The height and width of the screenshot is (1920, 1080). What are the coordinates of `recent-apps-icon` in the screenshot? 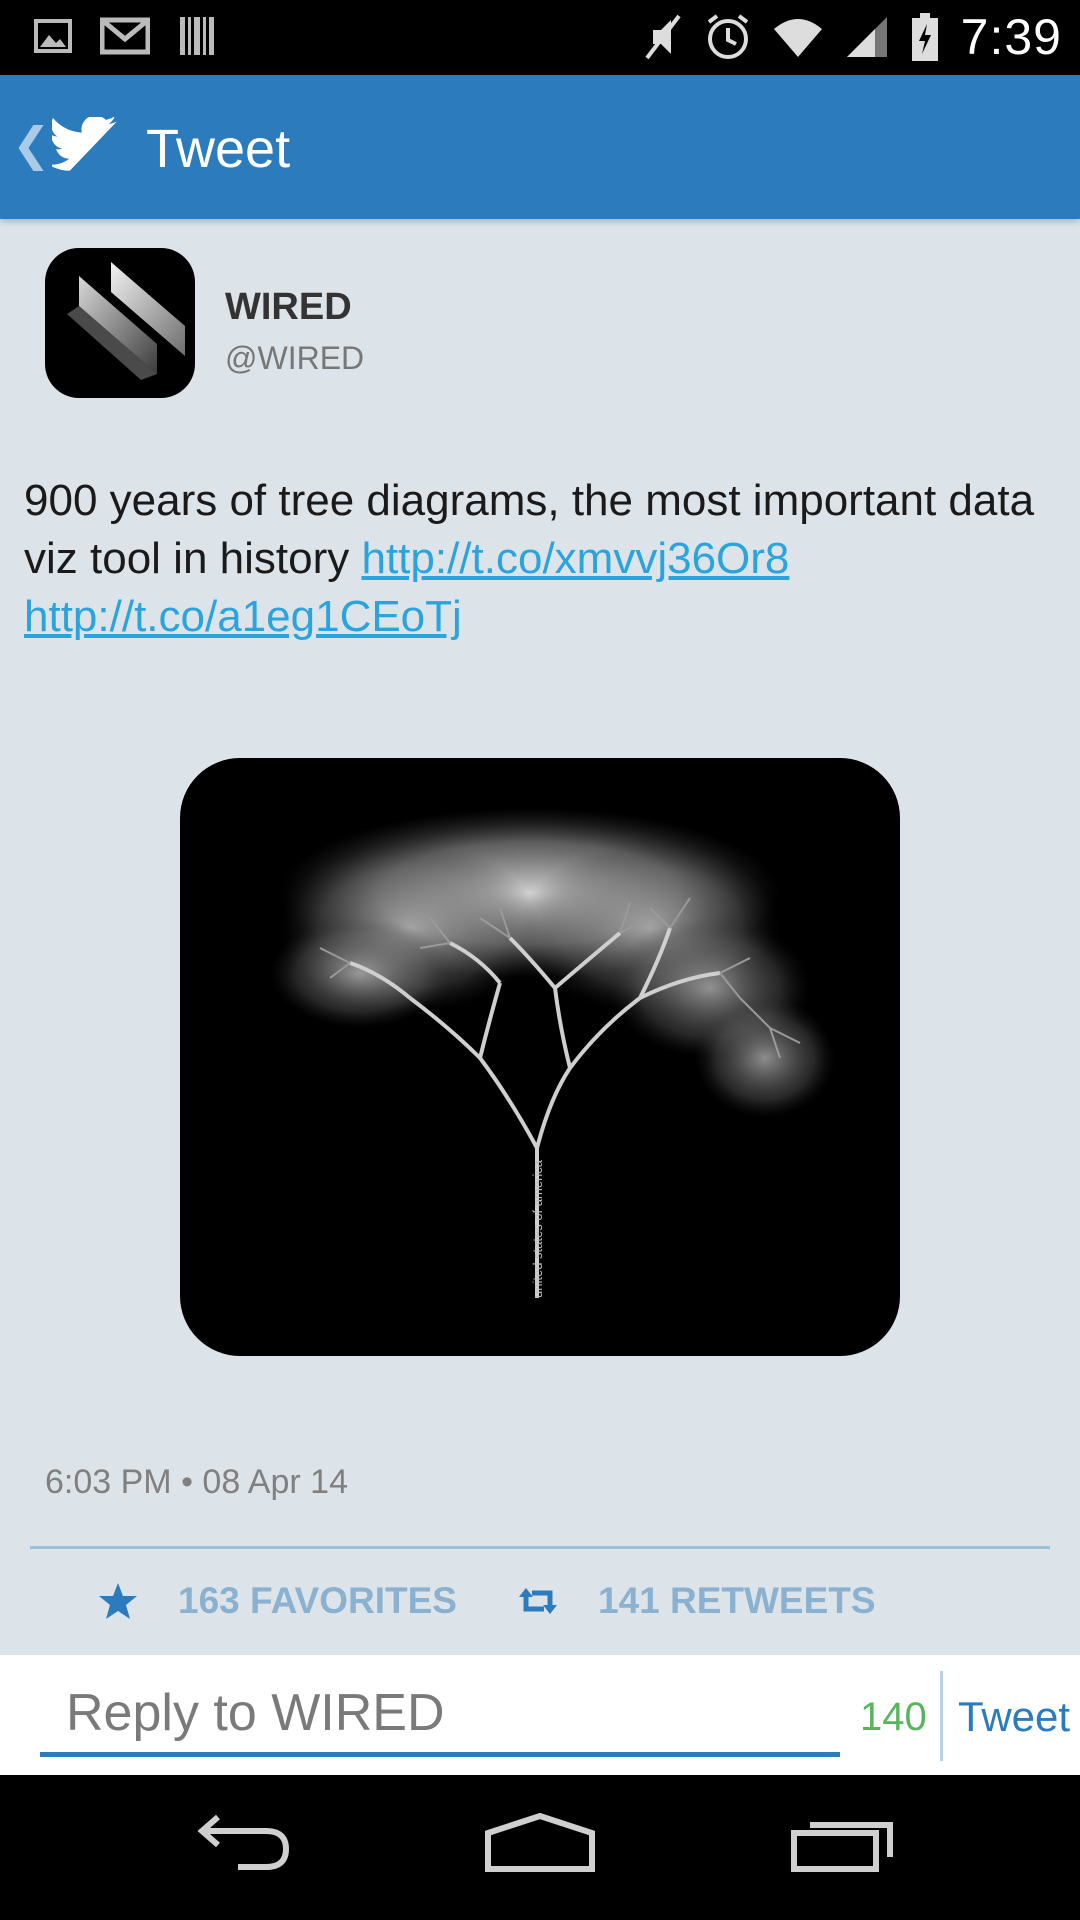 It's located at (844, 1843).